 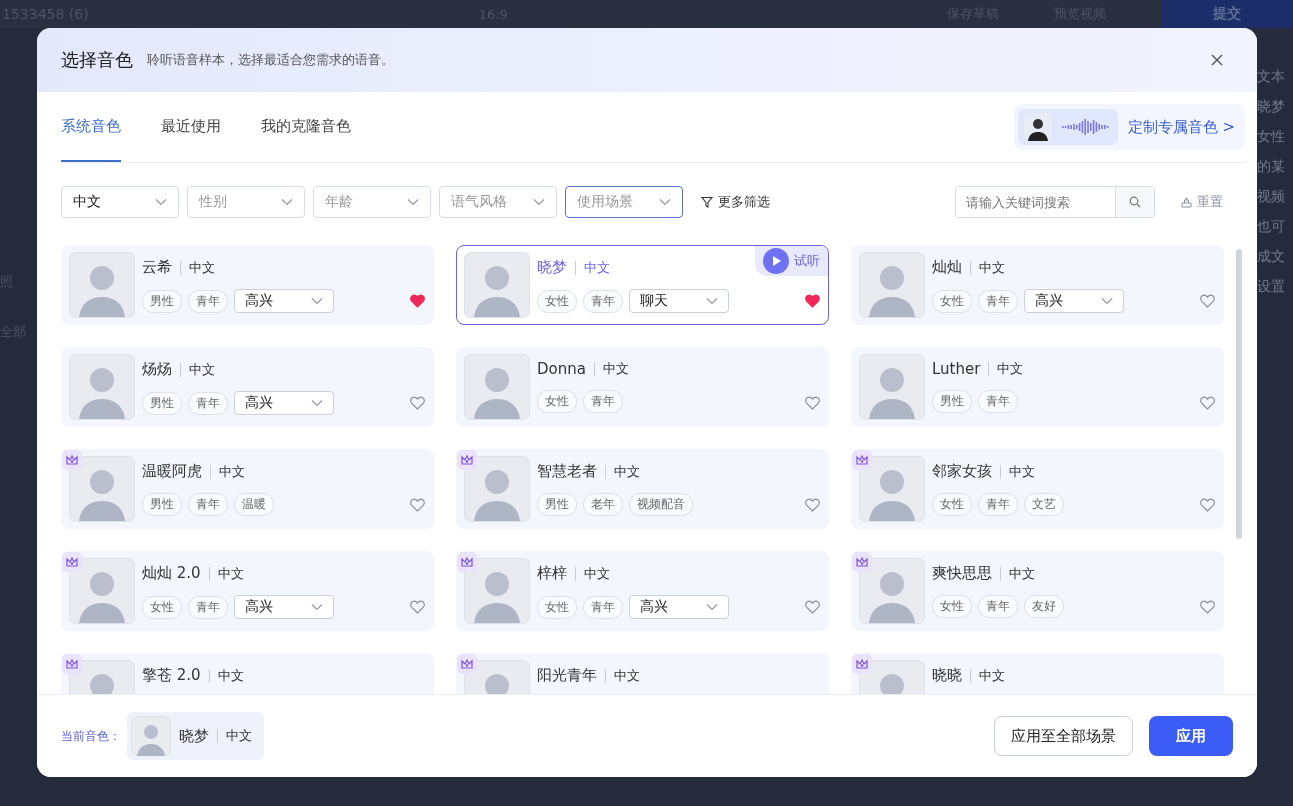 What do you see at coordinates (1271, 197) in the screenshot?
I see `panel-text: 视频` at bounding box center [1271, 197].